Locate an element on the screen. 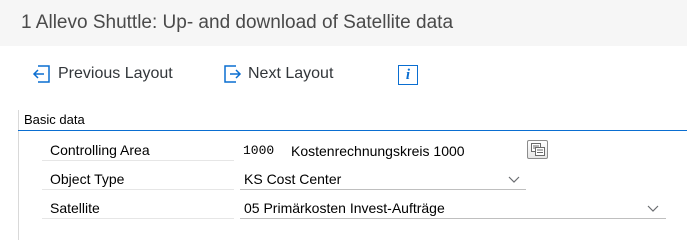 This screenshot has width=687, height=242. previous-layout-icon is located at coordinates (41, 74).